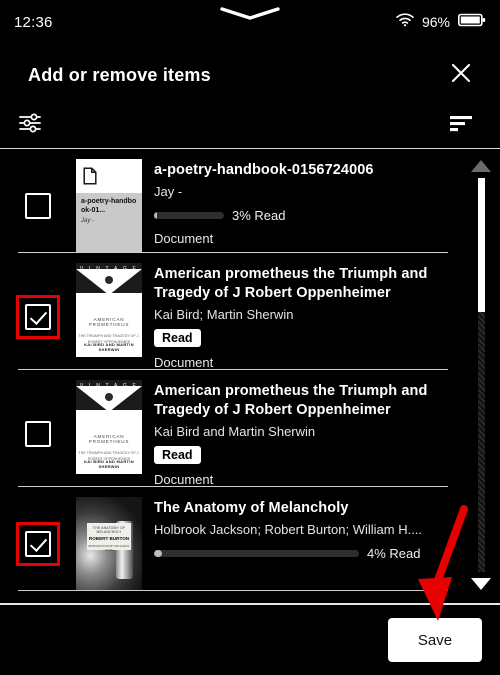  I want to click on cover-title-line: THE ANATOMY OF MELANCHOLY, so click(109, 530).